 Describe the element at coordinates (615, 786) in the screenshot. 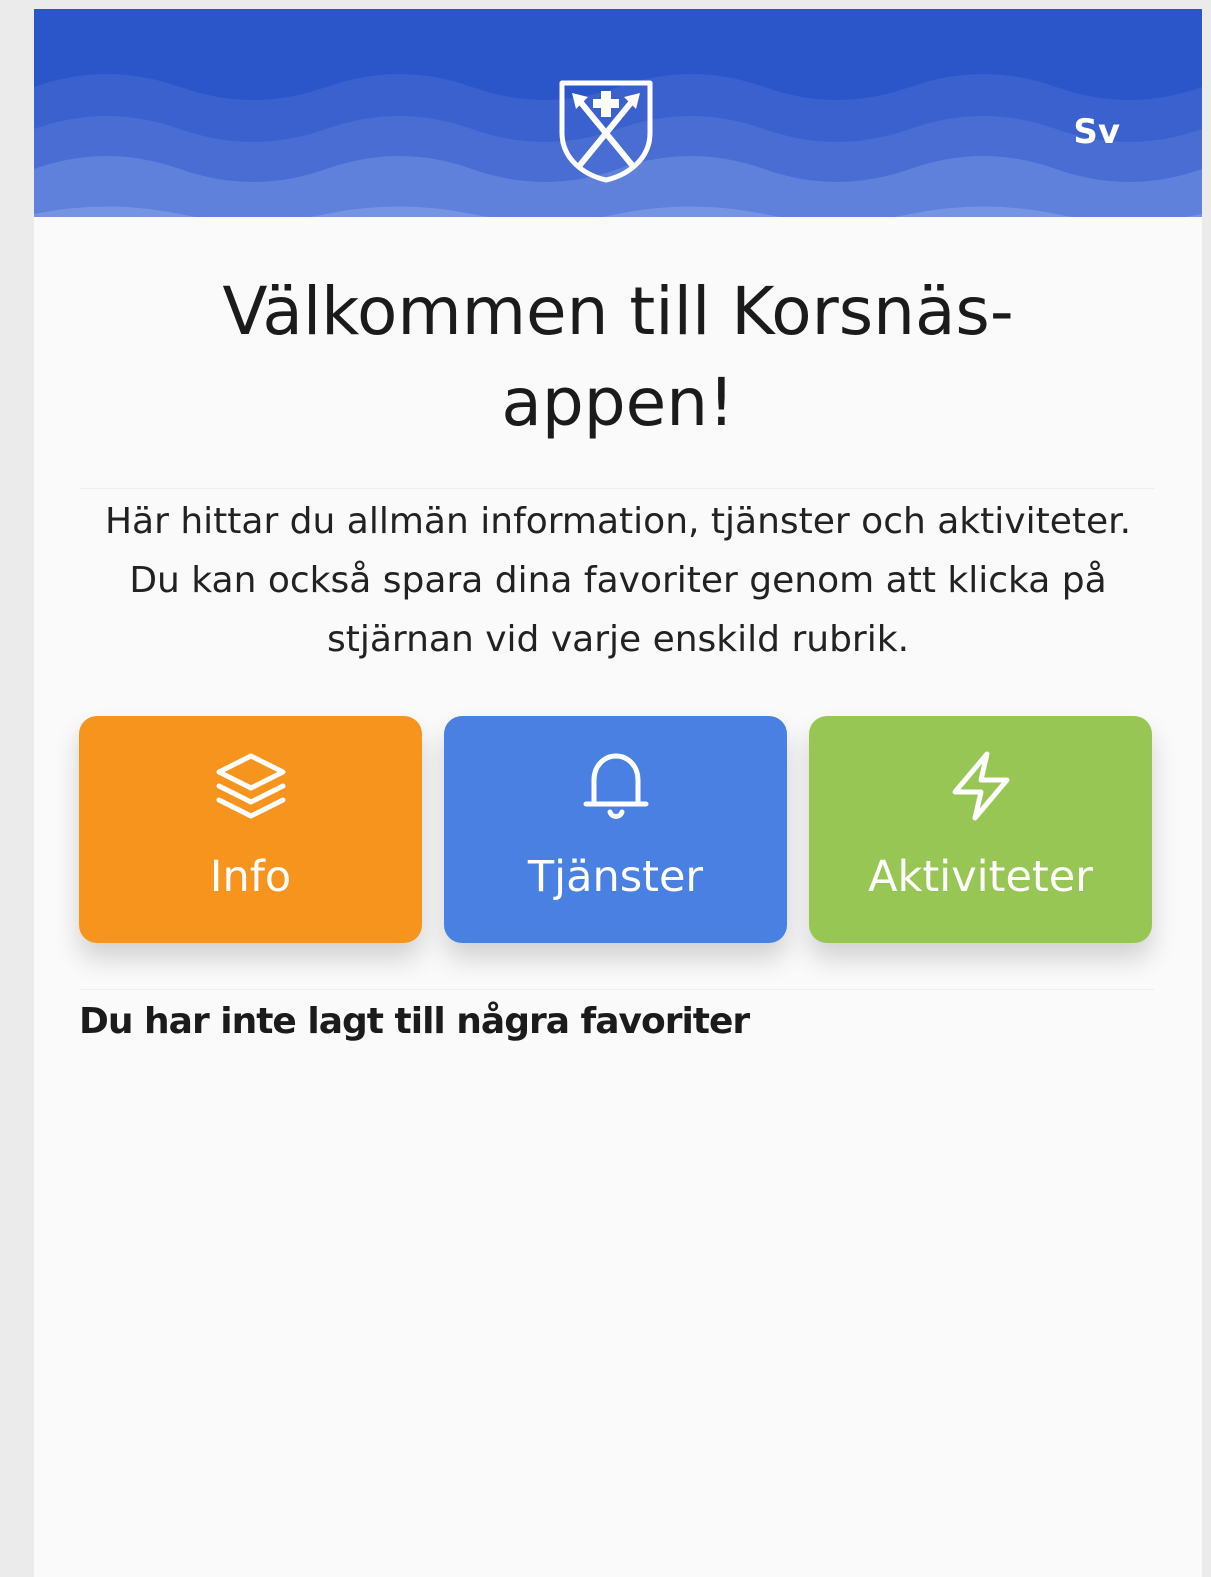

I see `bell-icon` at that location.